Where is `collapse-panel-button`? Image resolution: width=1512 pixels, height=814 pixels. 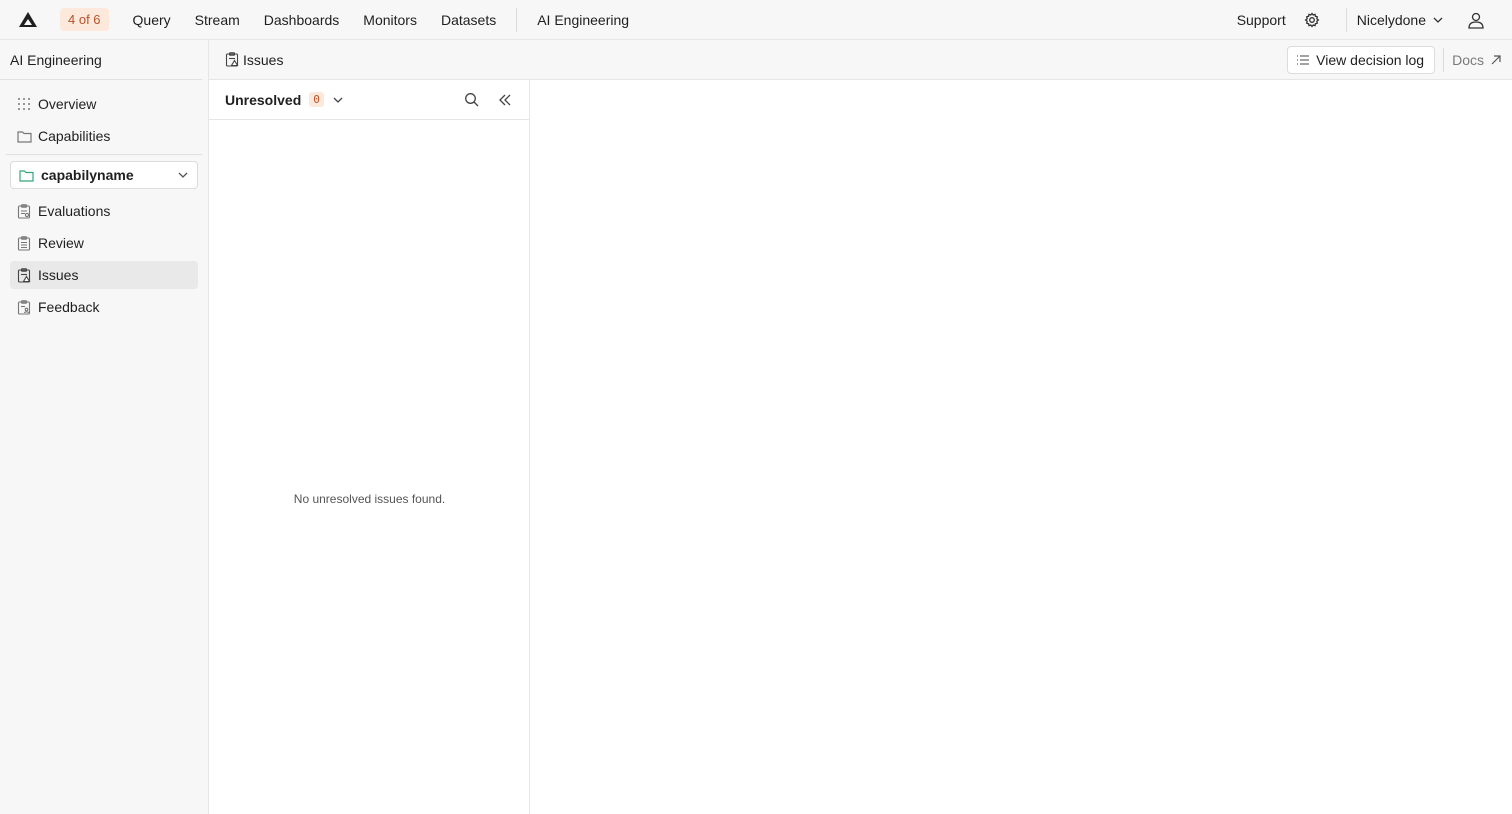
collapse-panel-button is located at coordinates (505, 100).